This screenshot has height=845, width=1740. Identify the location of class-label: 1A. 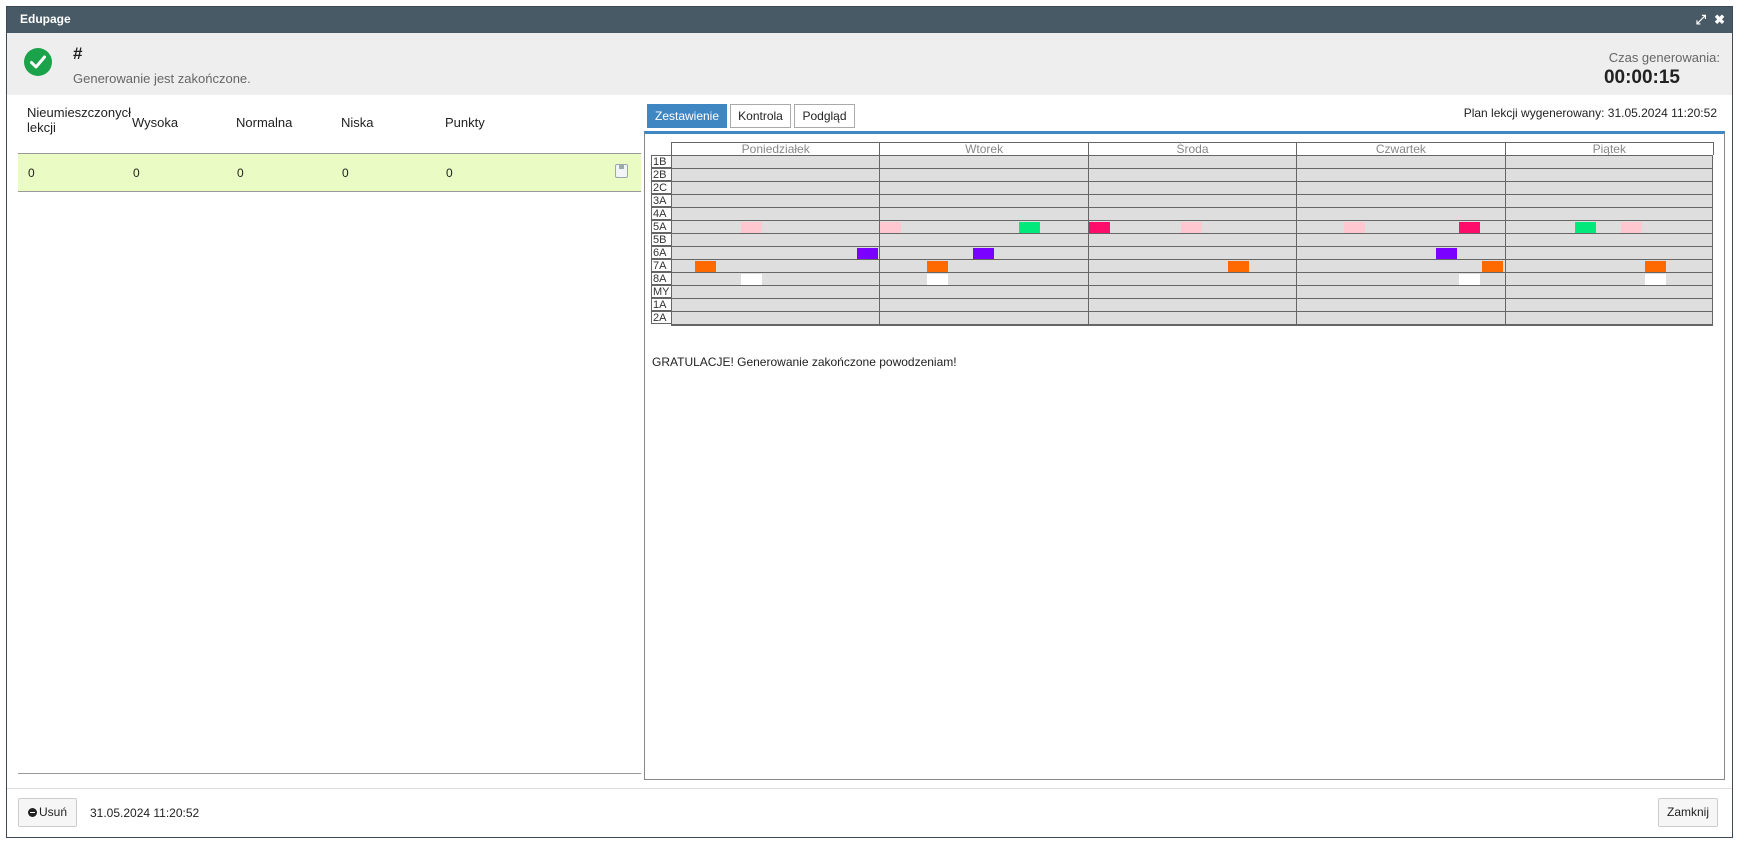
(661, 304).